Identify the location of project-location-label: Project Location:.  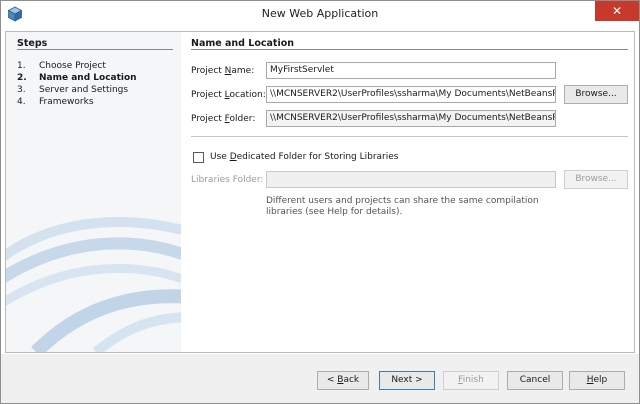
(228, 95).